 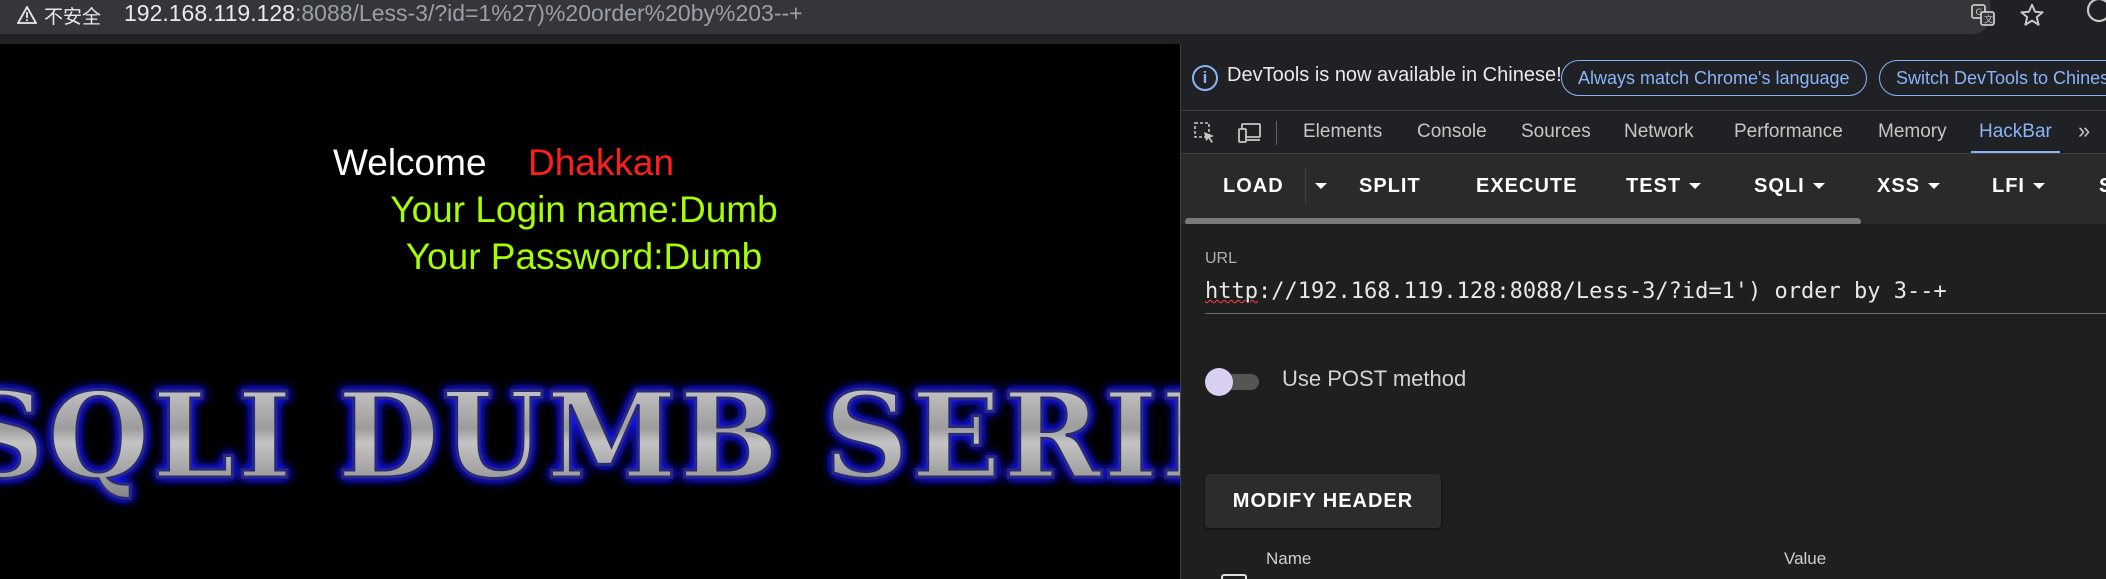 I want to click on svg-text: G, so click(x=1979, y=13).